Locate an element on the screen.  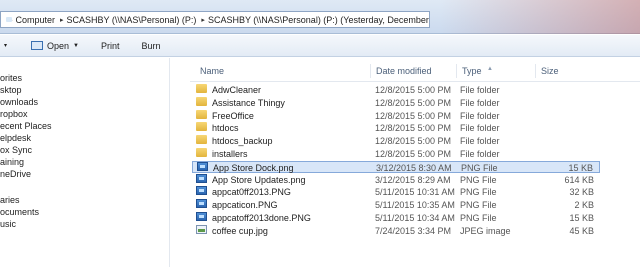
column-header-row: ▲ Name Date modified Type Size is located at coordinates (415, 70).